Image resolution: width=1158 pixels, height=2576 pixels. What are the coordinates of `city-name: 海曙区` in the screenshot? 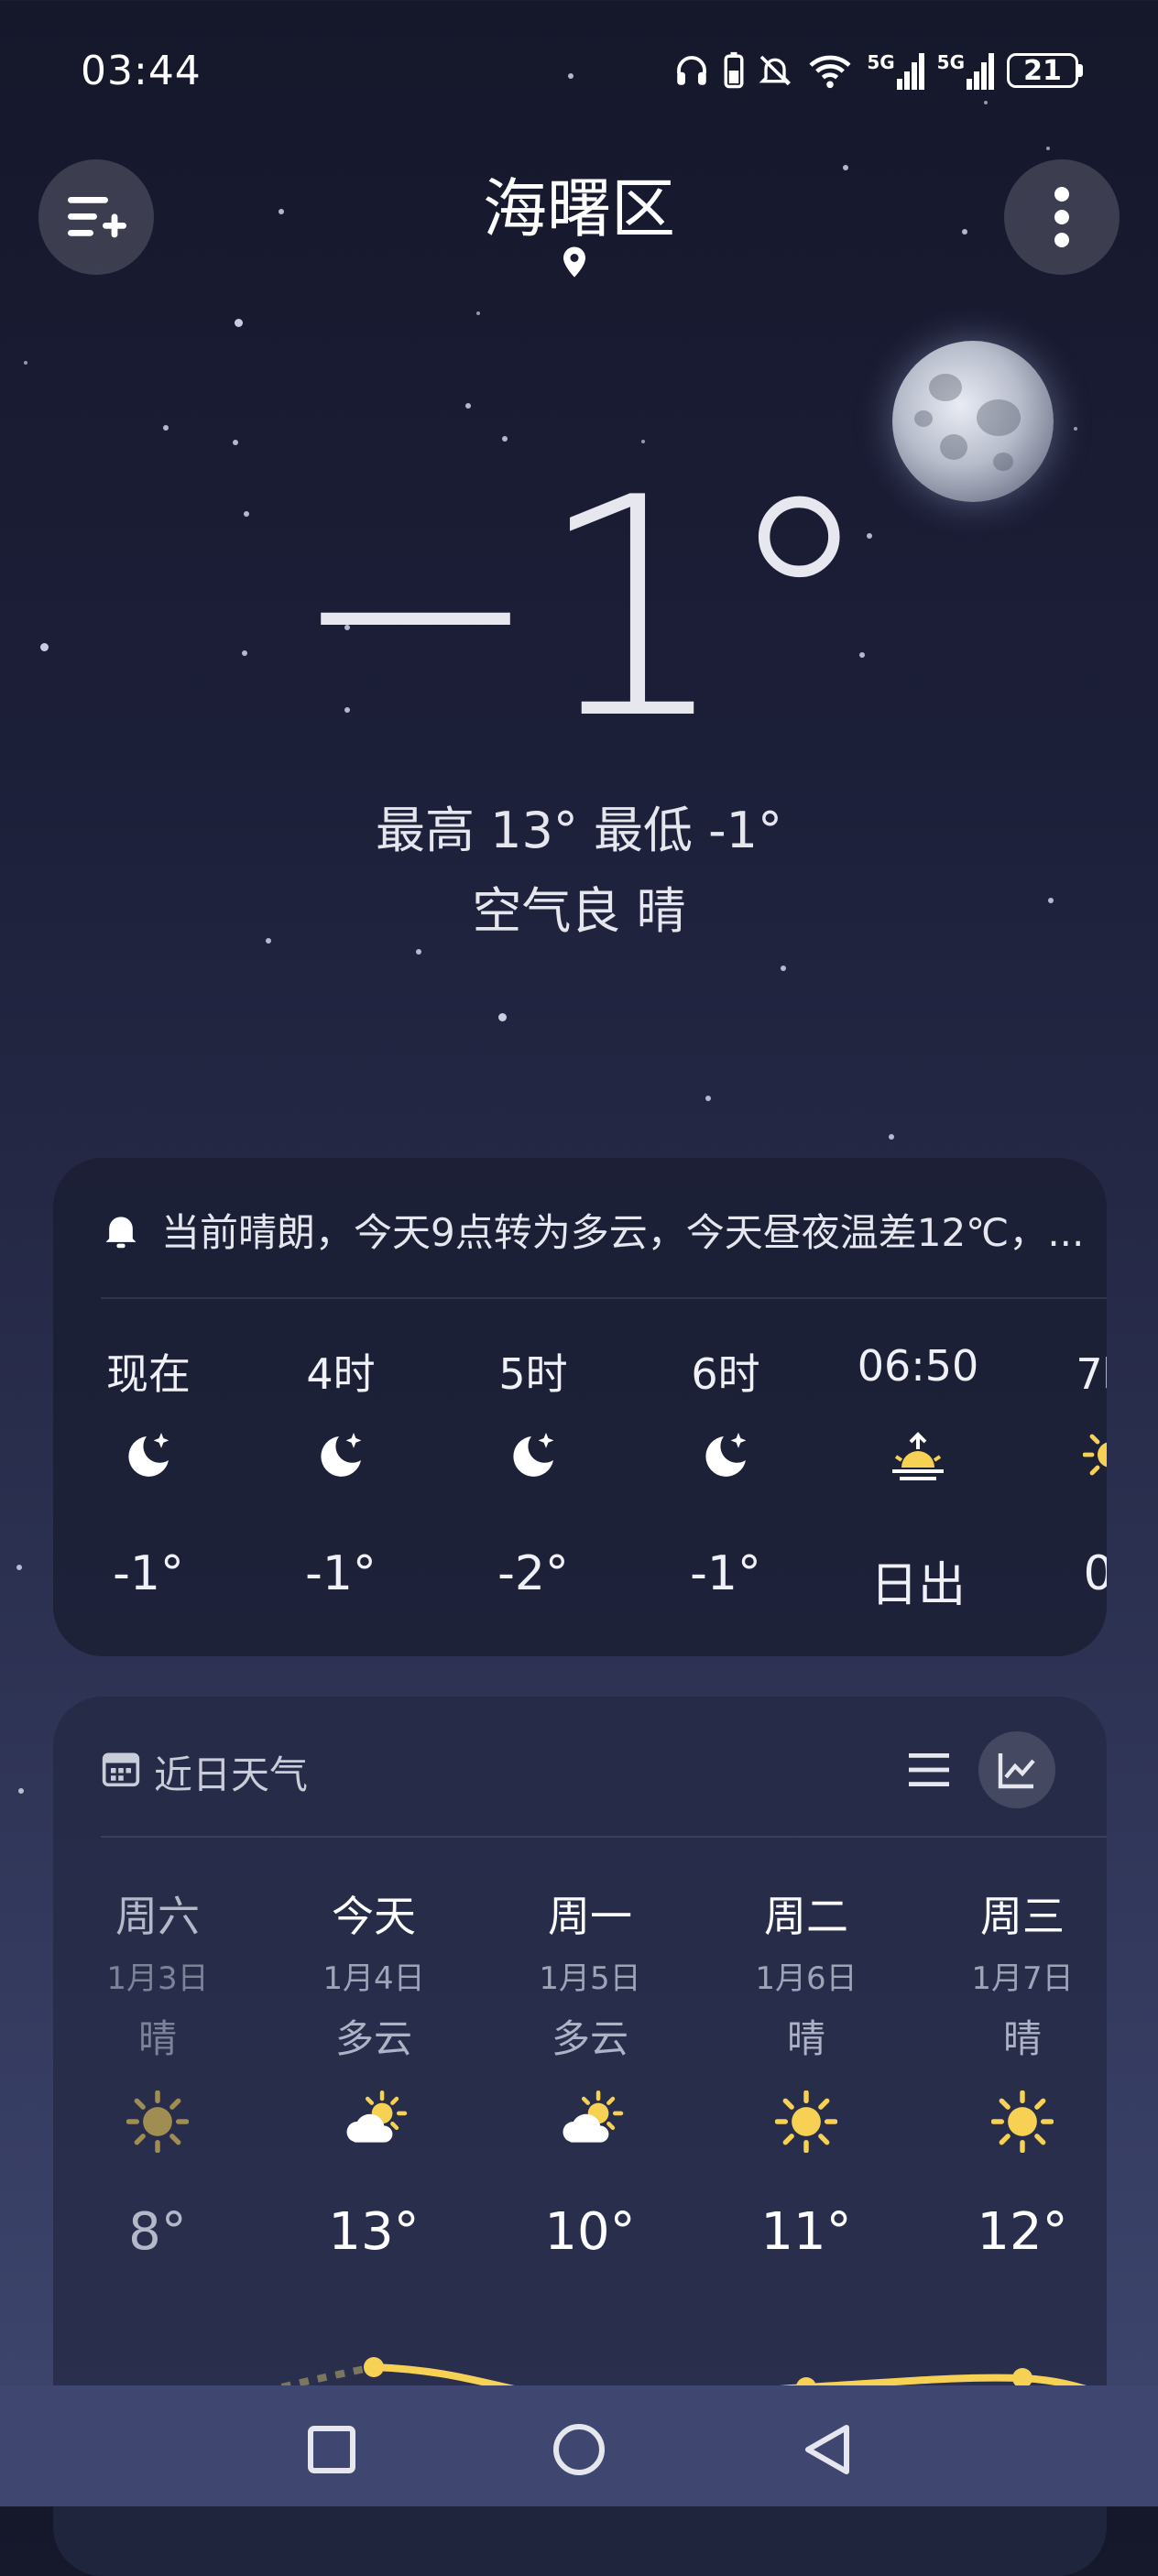 It's located at (579, 204).